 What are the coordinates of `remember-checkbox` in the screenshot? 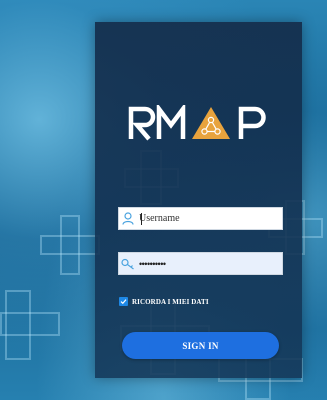 It's located at (123, 301).